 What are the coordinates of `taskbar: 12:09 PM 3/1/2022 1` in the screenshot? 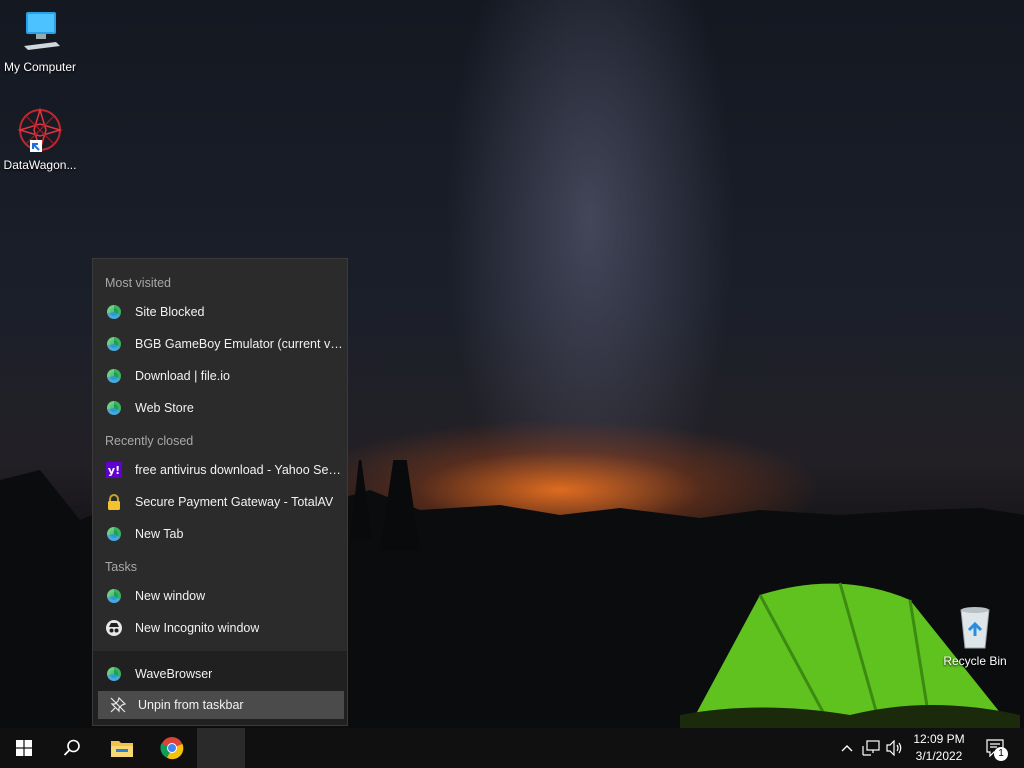 It's located at (512, 748).